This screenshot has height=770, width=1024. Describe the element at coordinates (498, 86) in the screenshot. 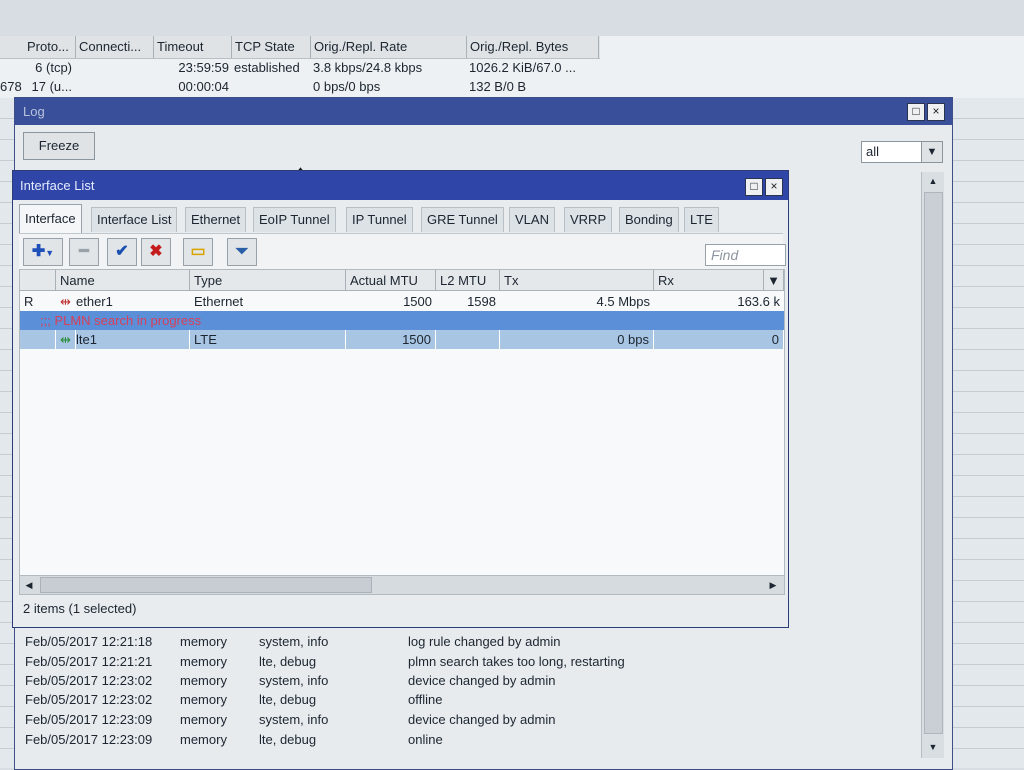

I see `conn-bytes: 132 B/0 B` at that location.